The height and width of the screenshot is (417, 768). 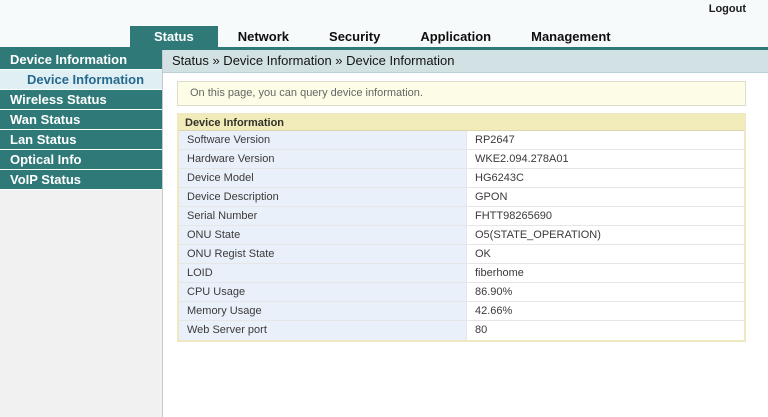 I want to click on row-value: fiberhome, so click(x=605, y=273).